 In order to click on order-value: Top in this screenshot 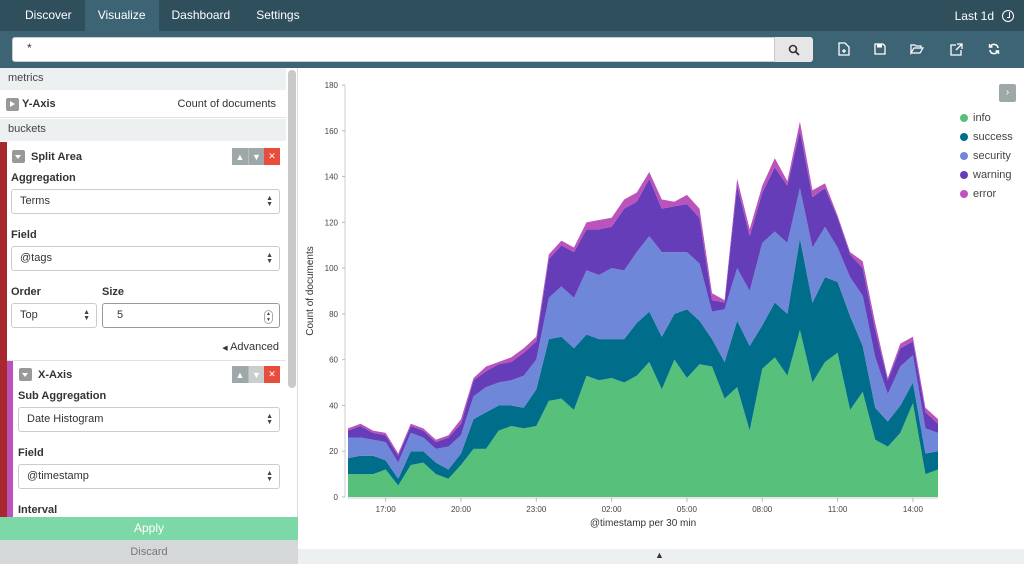, I will do `click(29, 315)`.